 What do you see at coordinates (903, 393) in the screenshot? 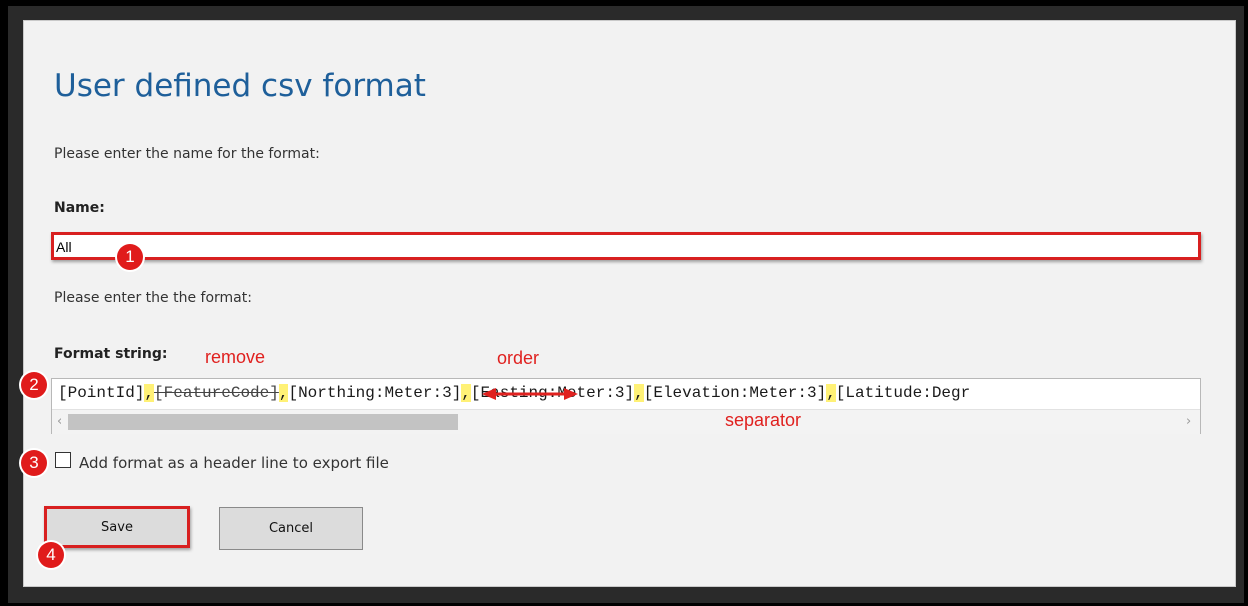
I see `segment-latitude: [Latitude:Degr` at bounding box center [903, 393].